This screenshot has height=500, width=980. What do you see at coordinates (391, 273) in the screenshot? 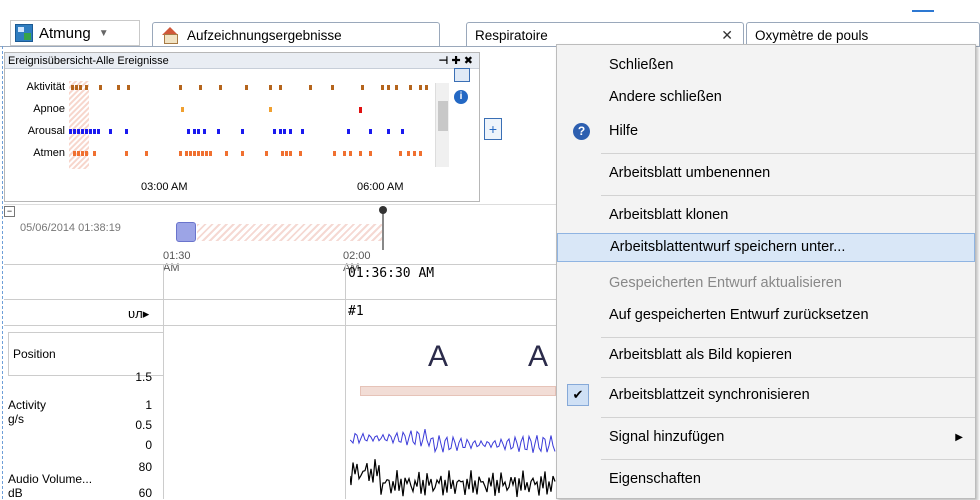
I see `current-time: 01:36:30 AM` at bounding box center [391, 273].